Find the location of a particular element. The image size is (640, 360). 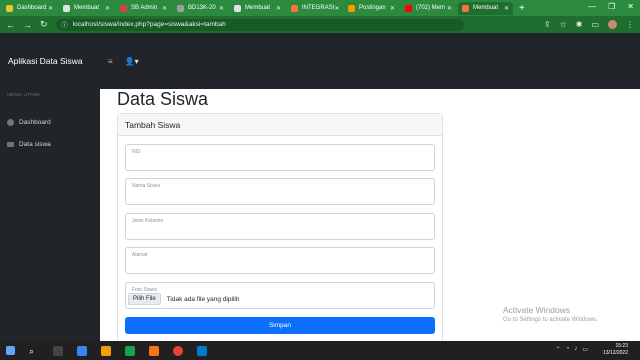

widgets-icon is located at coordinates (82, 350).